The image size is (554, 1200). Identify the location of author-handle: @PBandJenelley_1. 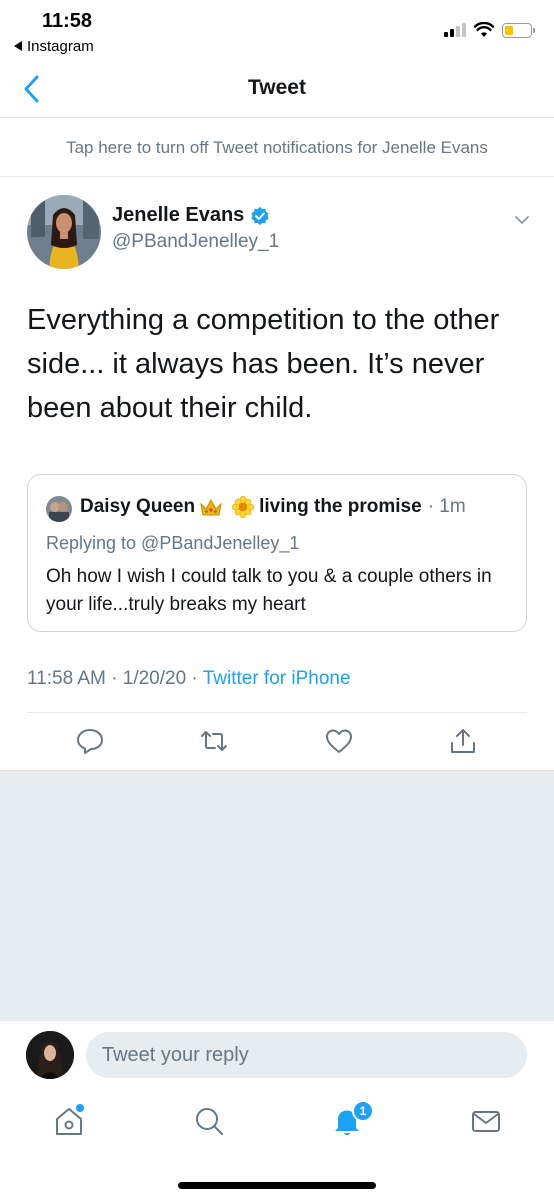
(195, 242).